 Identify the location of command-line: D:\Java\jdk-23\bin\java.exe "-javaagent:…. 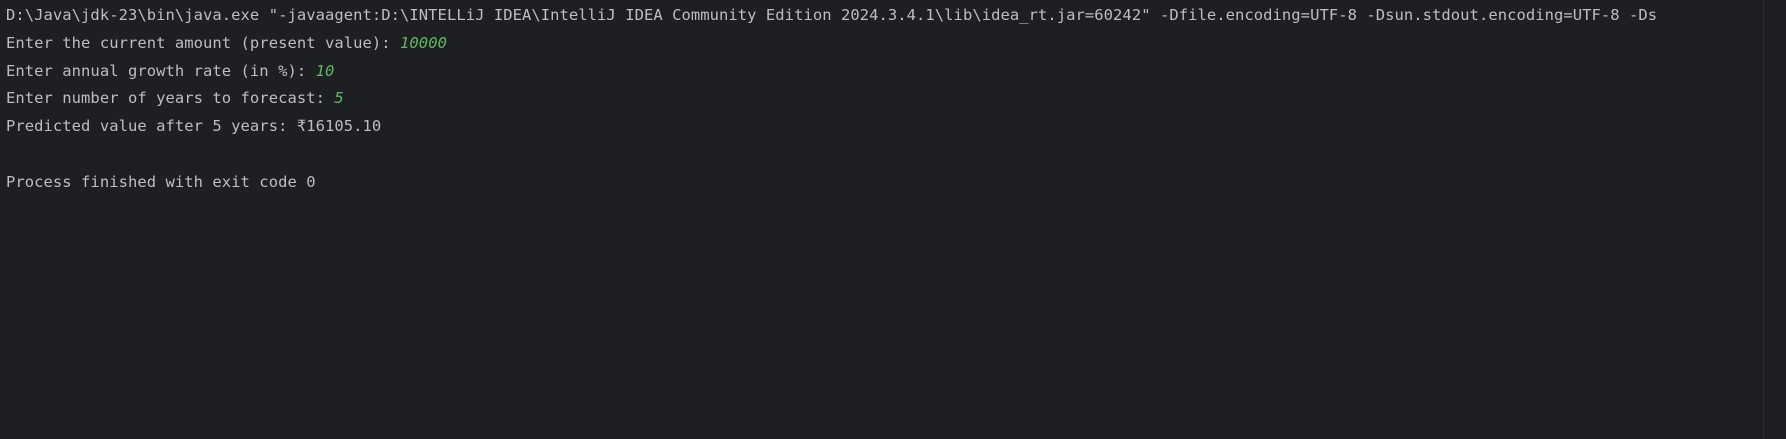
(832, 15).